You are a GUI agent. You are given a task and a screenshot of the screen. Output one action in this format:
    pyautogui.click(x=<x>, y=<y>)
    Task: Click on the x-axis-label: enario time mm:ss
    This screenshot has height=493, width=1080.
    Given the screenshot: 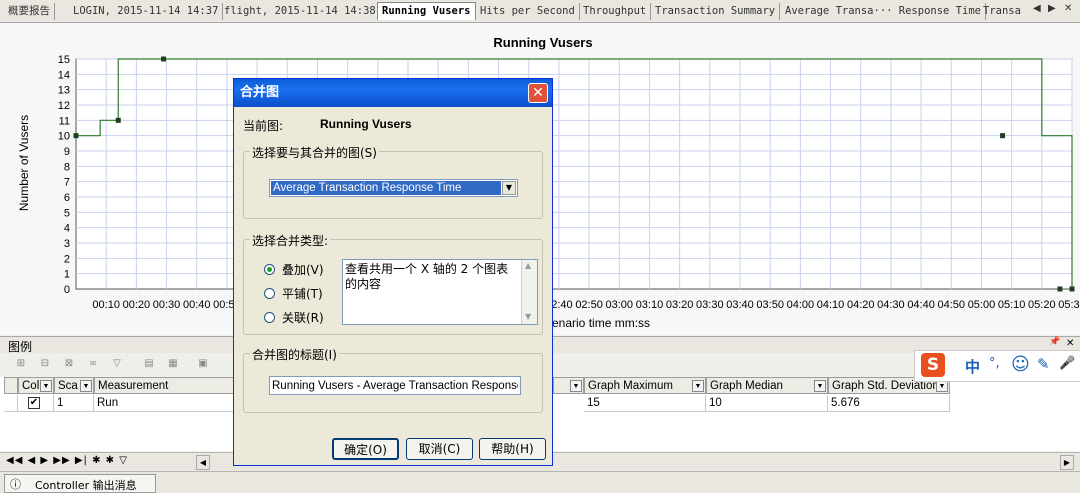 What is the action you would take?
    pyautogui.click(x=601, y=323)
    